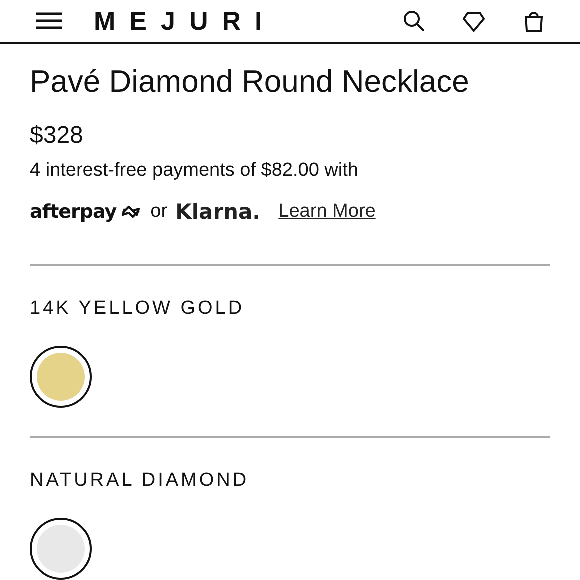 This screenshot has height=580, width=580. What do you see at coordinates (140, 481) in the screenshot?
I see `option-label: NATURAL DIAMOND` at bounding box center [140, 481].